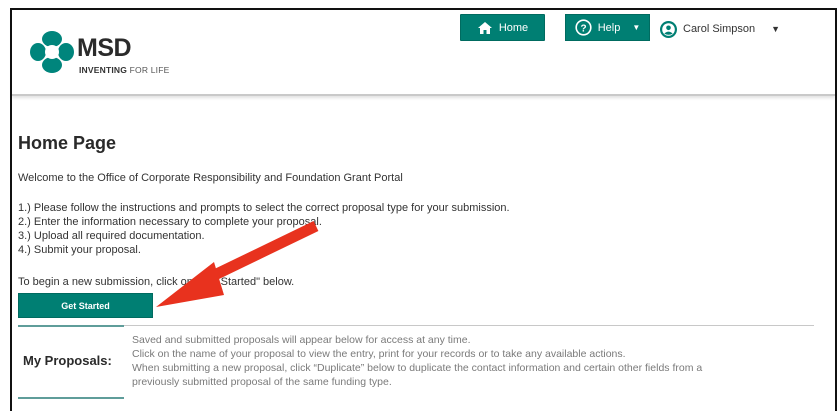 This screenshot has height=411, width=840. Describe the element at coordinates (67, 360) in the screenshot. I see `proposals-heading: My Proposals:` at that location.